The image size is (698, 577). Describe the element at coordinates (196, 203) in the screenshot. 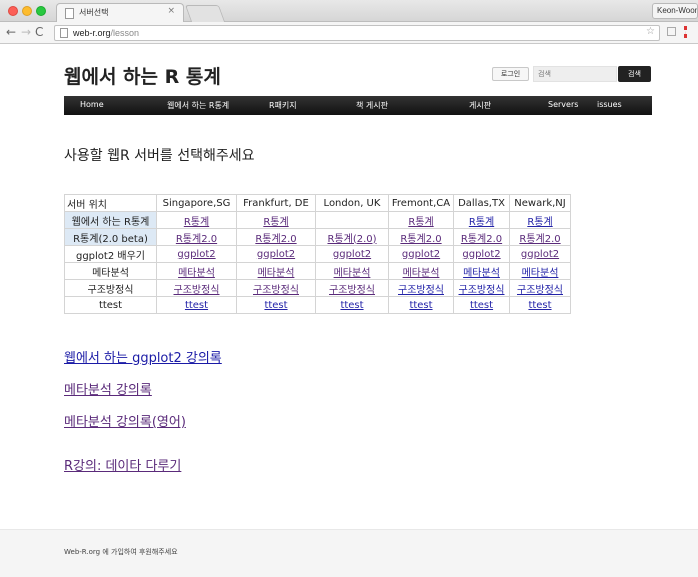

I see `table-header-cell: Singapore,SG` at that location.